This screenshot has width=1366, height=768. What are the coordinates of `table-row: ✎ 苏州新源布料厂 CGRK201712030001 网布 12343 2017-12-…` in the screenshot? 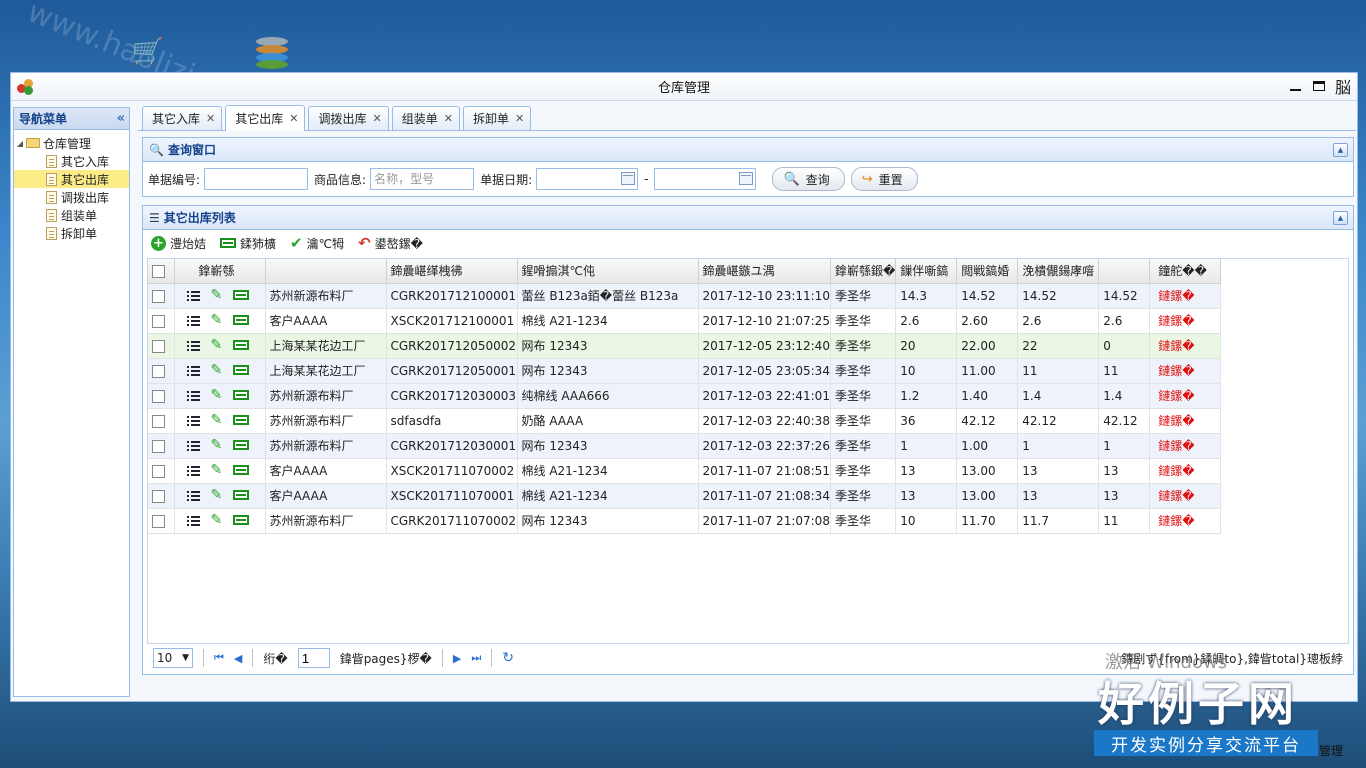 It's located at (685, 446).